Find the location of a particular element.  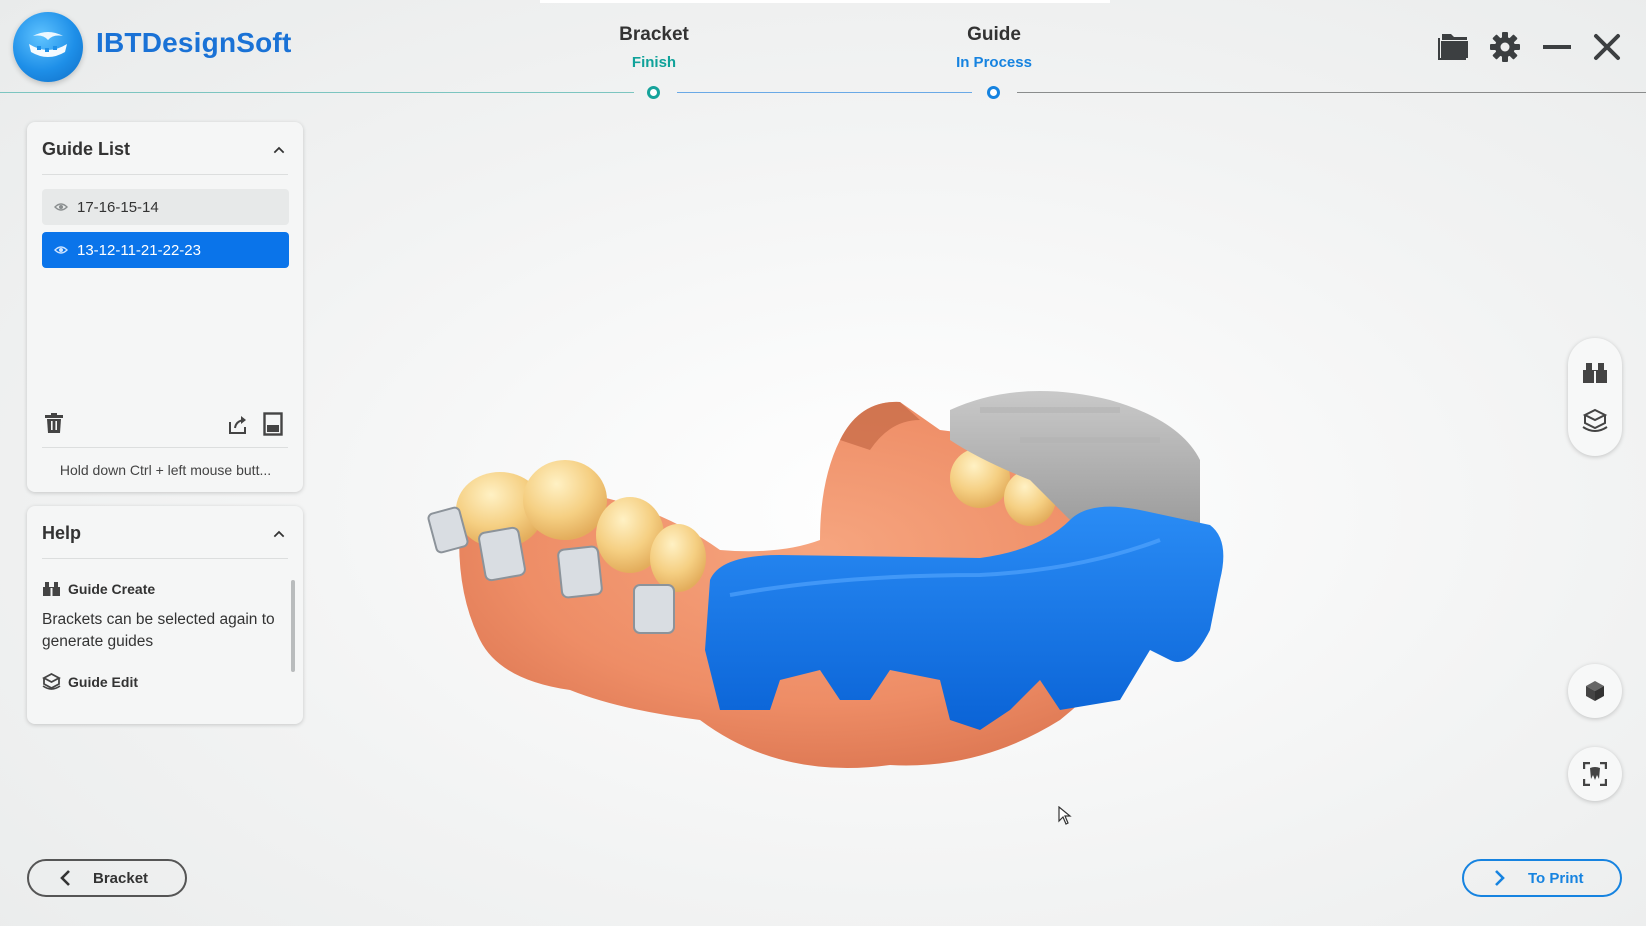

help-guide-edit: Guide Edit is located at coordinates (90, 682).